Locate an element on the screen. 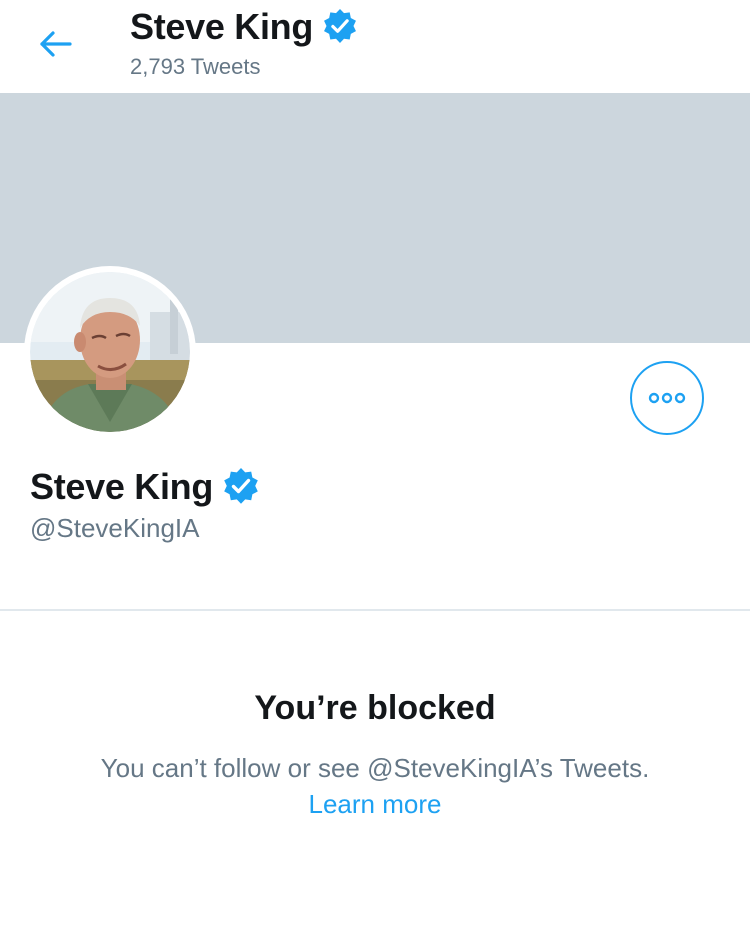 This screenshot has height=930, width=750. back-button is located at coordinates (56, 44).